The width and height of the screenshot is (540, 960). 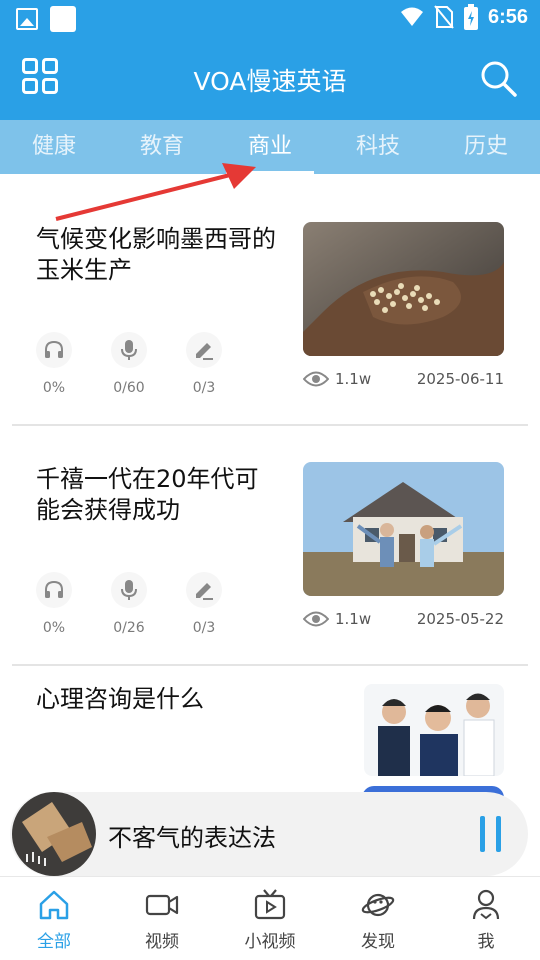 What do you see at coordinates (444, 17) in the screenshot?
I see `no-sim-icon` at bounding box center [444, 17].